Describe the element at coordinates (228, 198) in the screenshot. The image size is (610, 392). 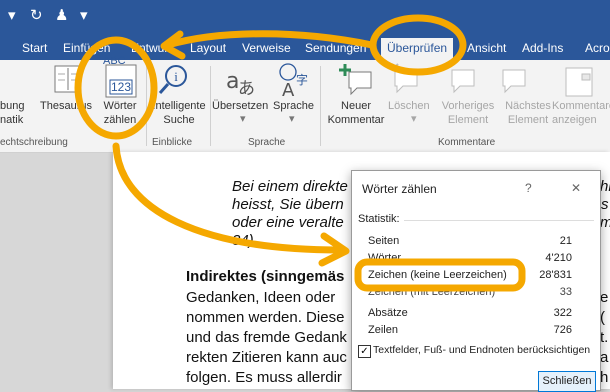
I see `arrow-wordcount-to-dialog` at that location.